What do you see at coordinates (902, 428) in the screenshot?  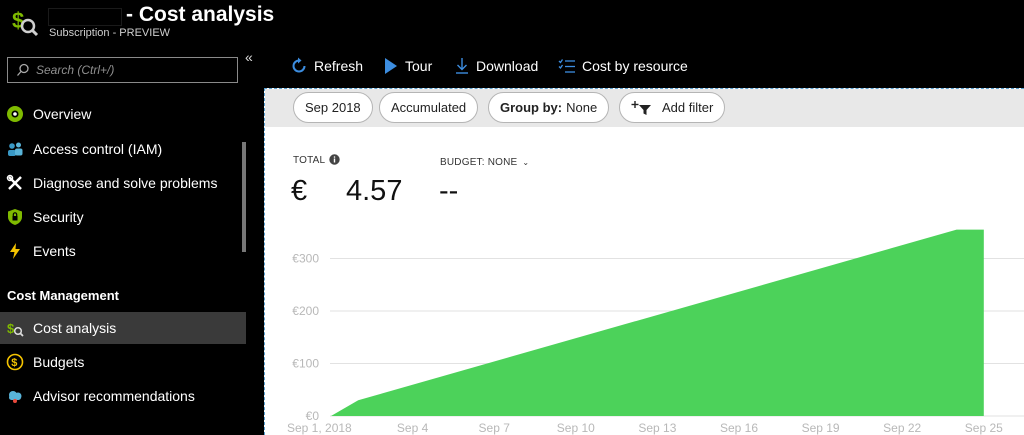 I see `x-tick-label: Sep 22` at bounding box center [902, 428].